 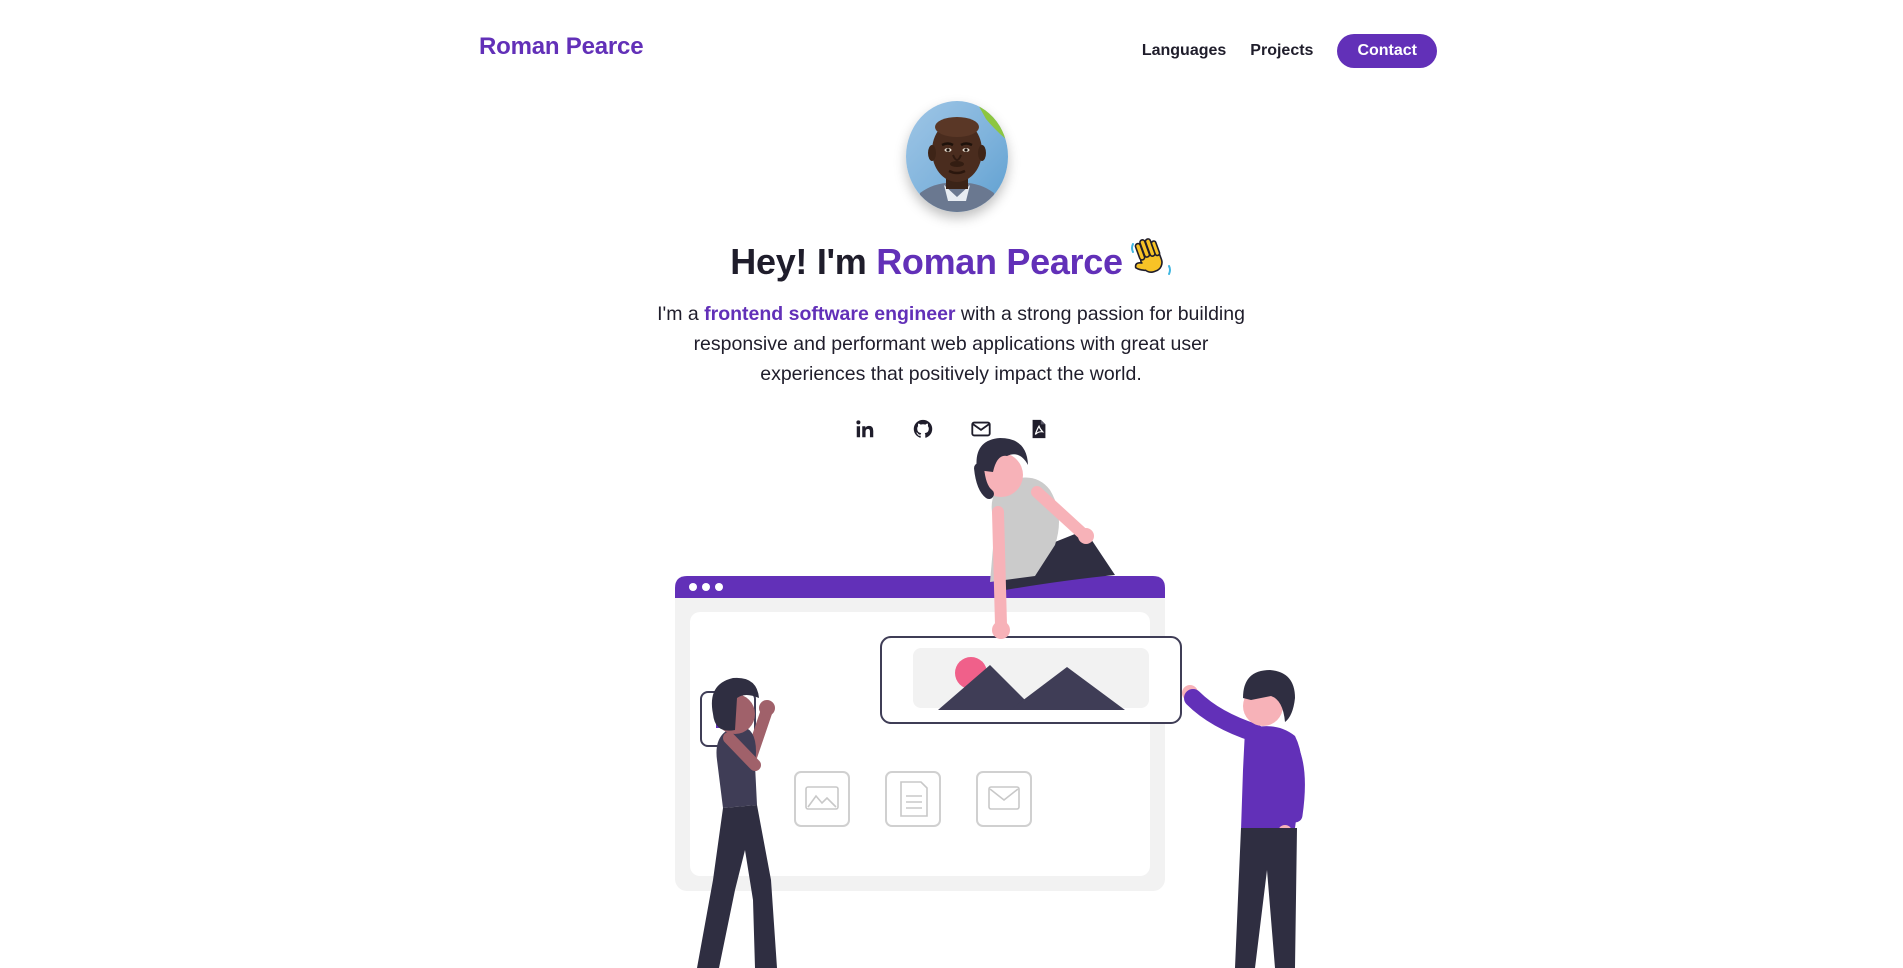 I want to click on waving-hand-icon, so click(x=1151, y=262).